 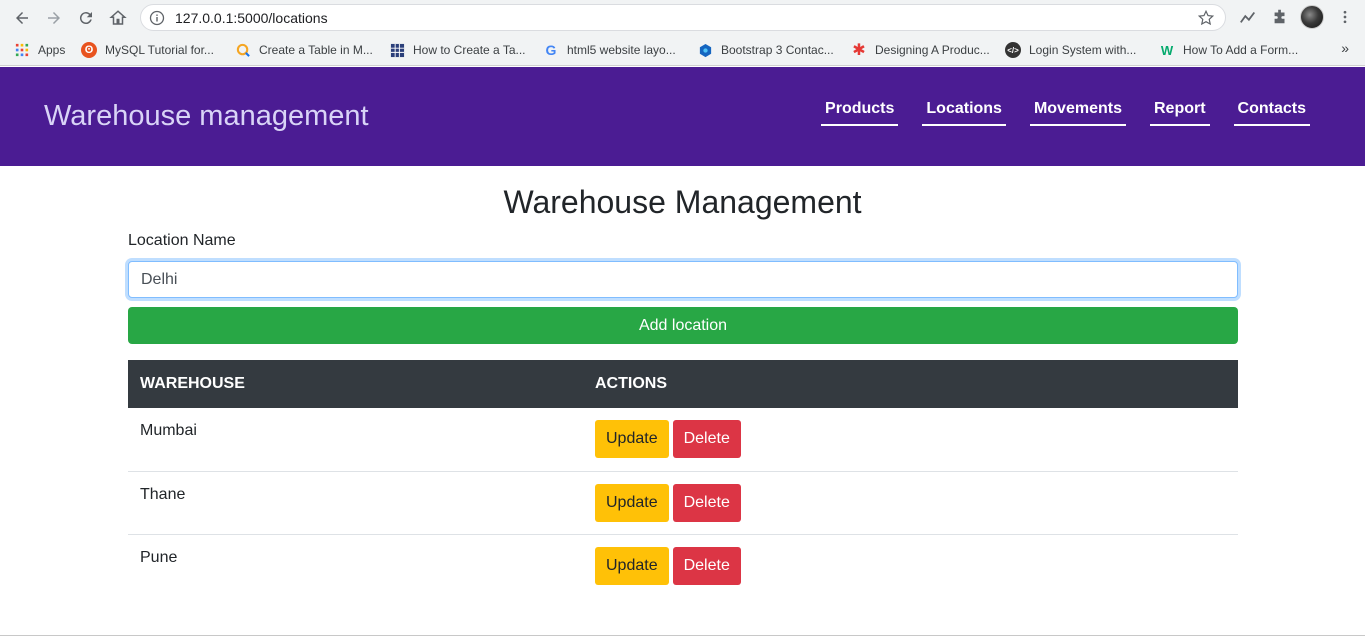 I want to click on analytics-extension-icon, so click(x=1248, y=17).